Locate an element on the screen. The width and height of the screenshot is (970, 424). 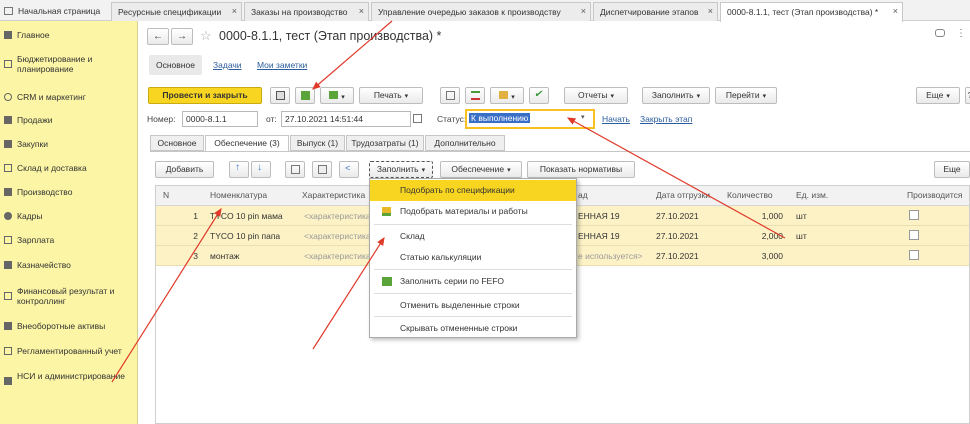
tab-labor: Трудозатраты (1) is located at coordinates (385, 143).